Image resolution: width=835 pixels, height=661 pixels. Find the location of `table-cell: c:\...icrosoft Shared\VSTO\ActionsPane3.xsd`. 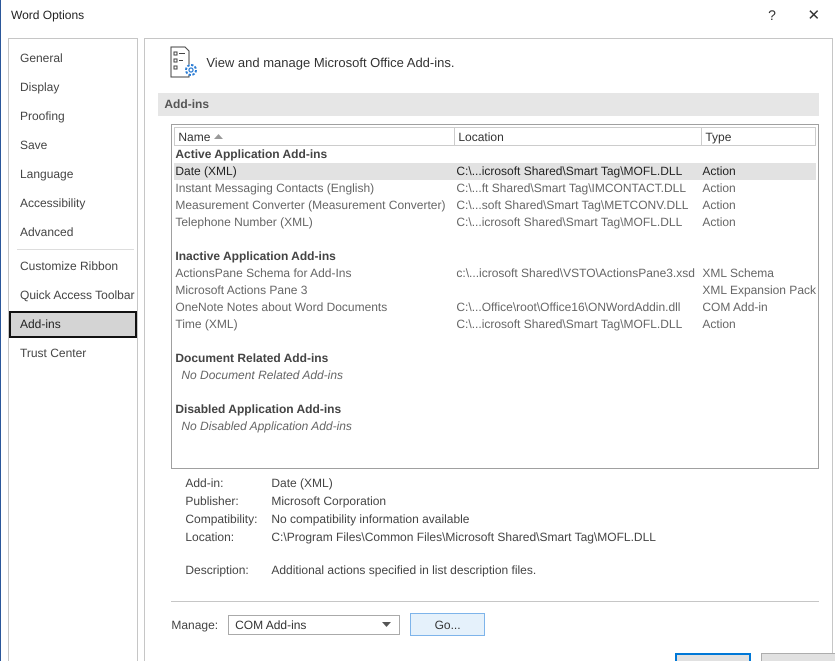

table-cell: c:\...icrosoft Shared\VSTO\ActionsPane3.xsd is located at coordinates (575, 273).